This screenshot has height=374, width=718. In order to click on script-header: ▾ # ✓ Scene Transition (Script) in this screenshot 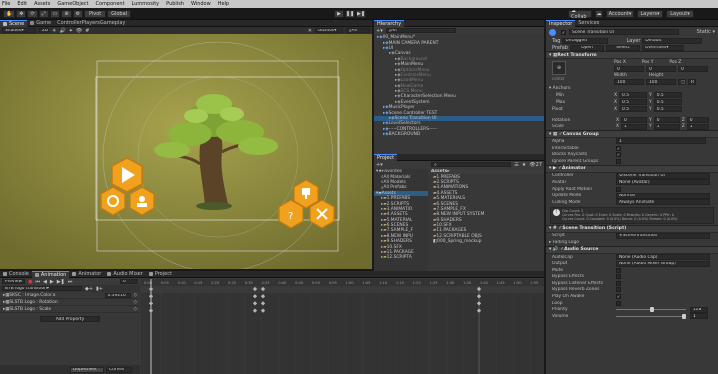, I will do `click(632, 228)`.